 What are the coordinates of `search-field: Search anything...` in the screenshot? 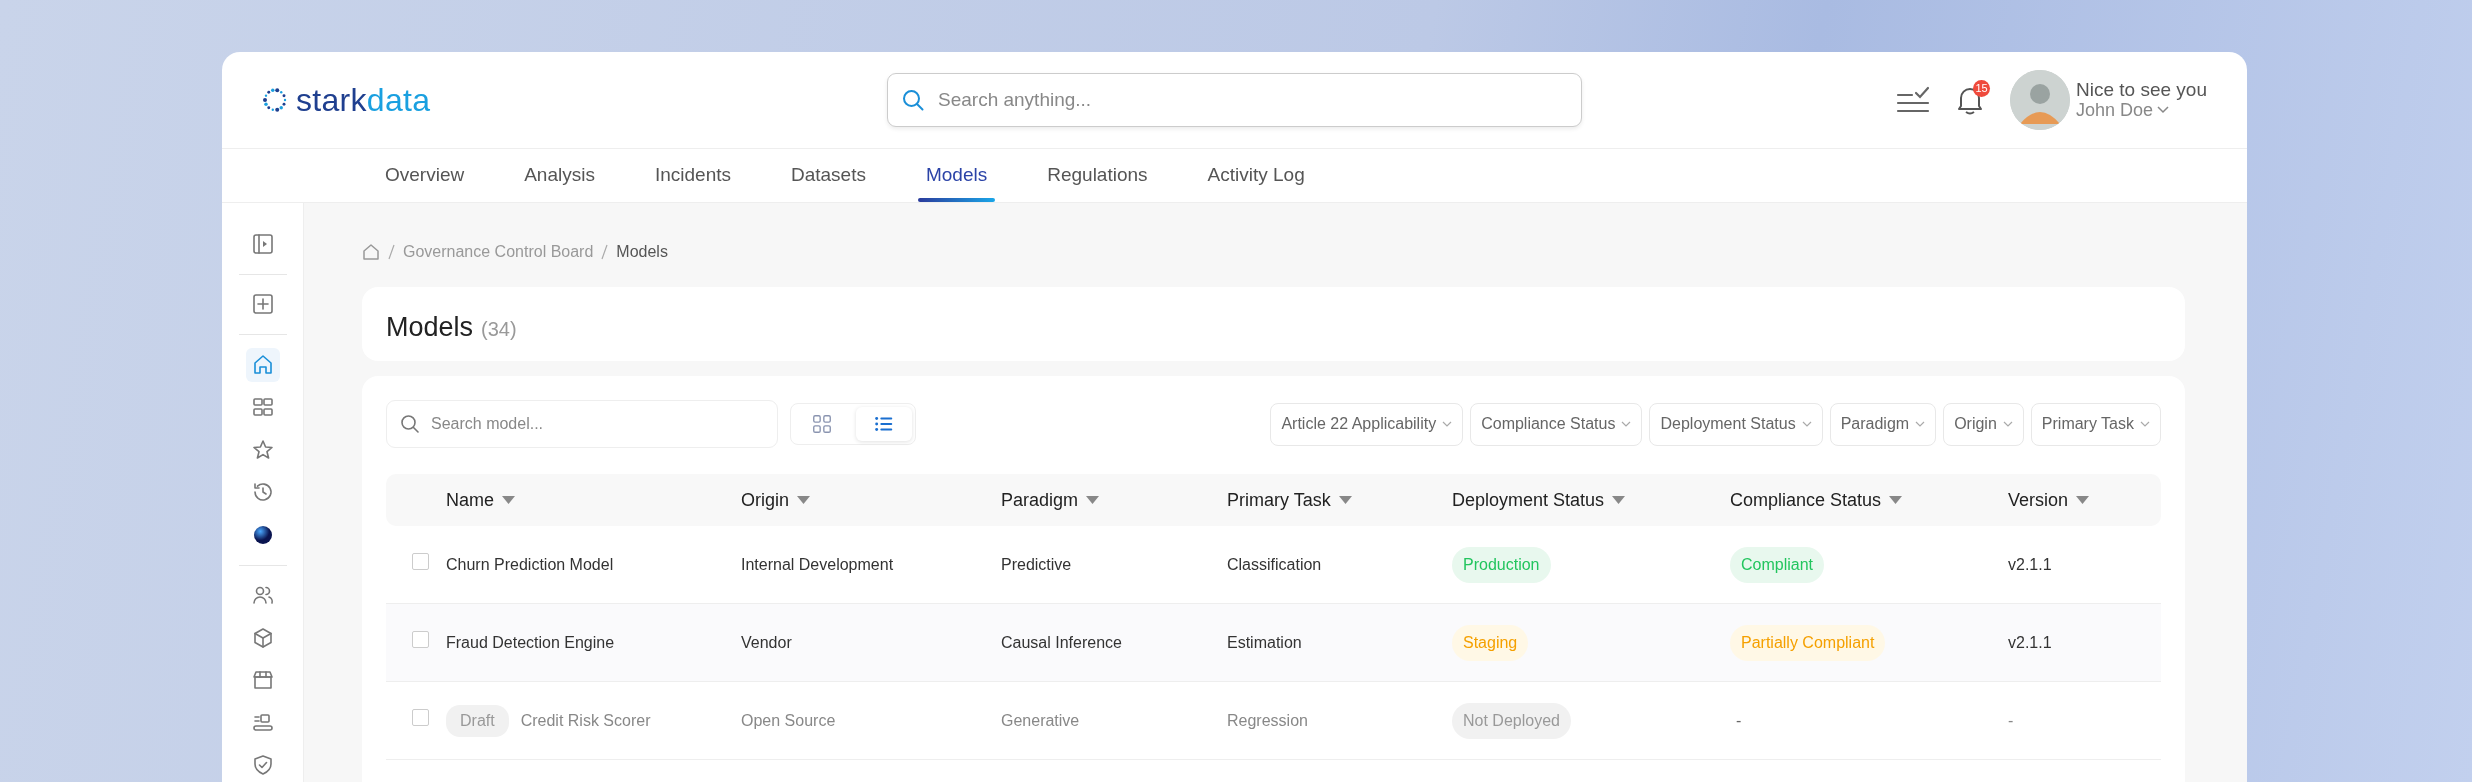 It's located at (1234, 100).